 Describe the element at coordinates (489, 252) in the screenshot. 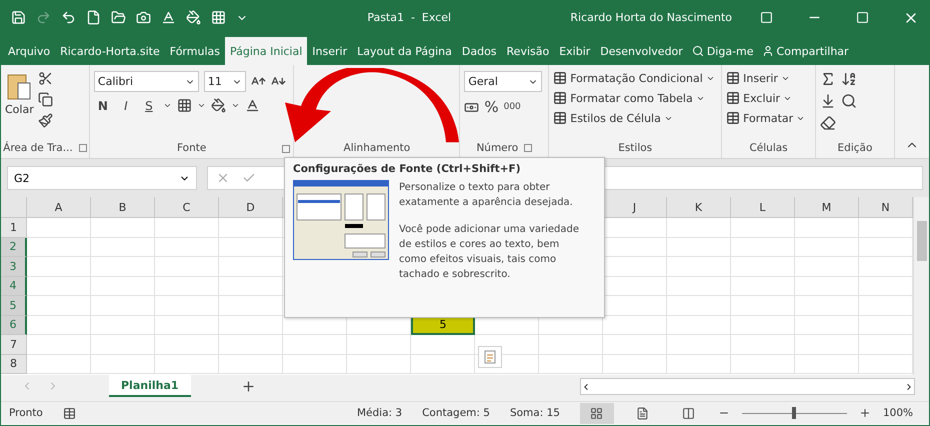

I see `tooltip-text: Você pode adicionar uma variedade de estilos e cores ao texto, bem como efeitos visuais, tais como tachado e sobrescrito.` at that location.